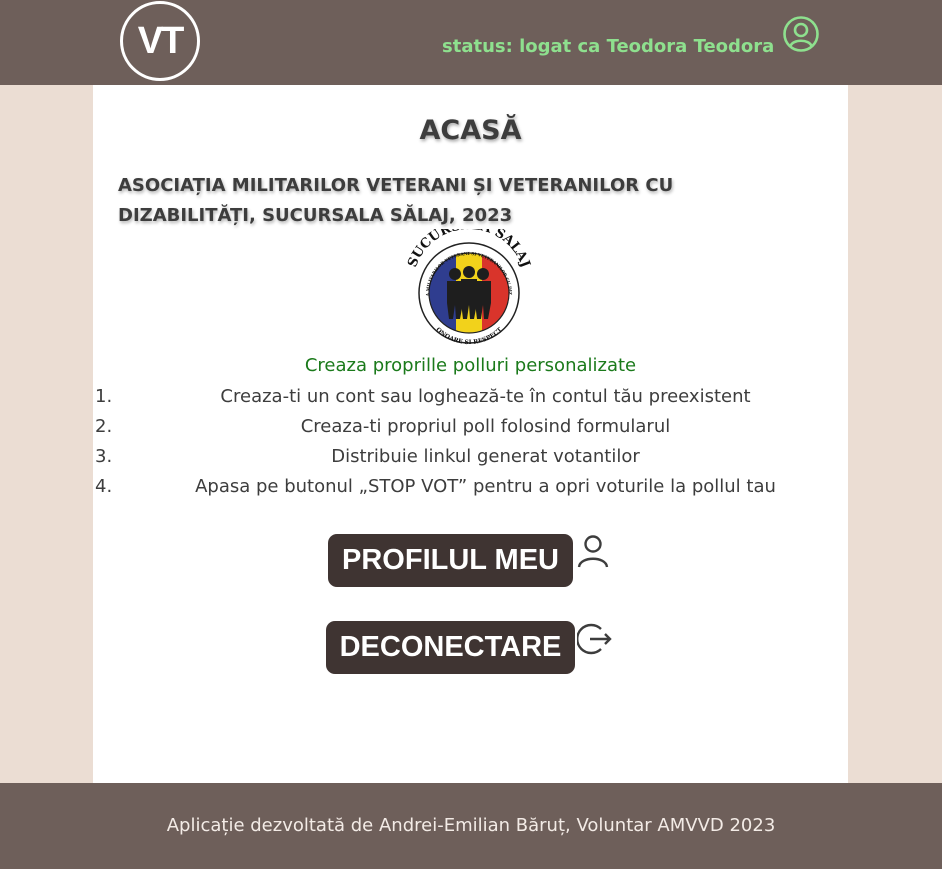 The width and height of the screenshot is (942, 869). Describe the element at coordinates (104, 486) in the screenshot. I see `step-number: 4.` at that location.